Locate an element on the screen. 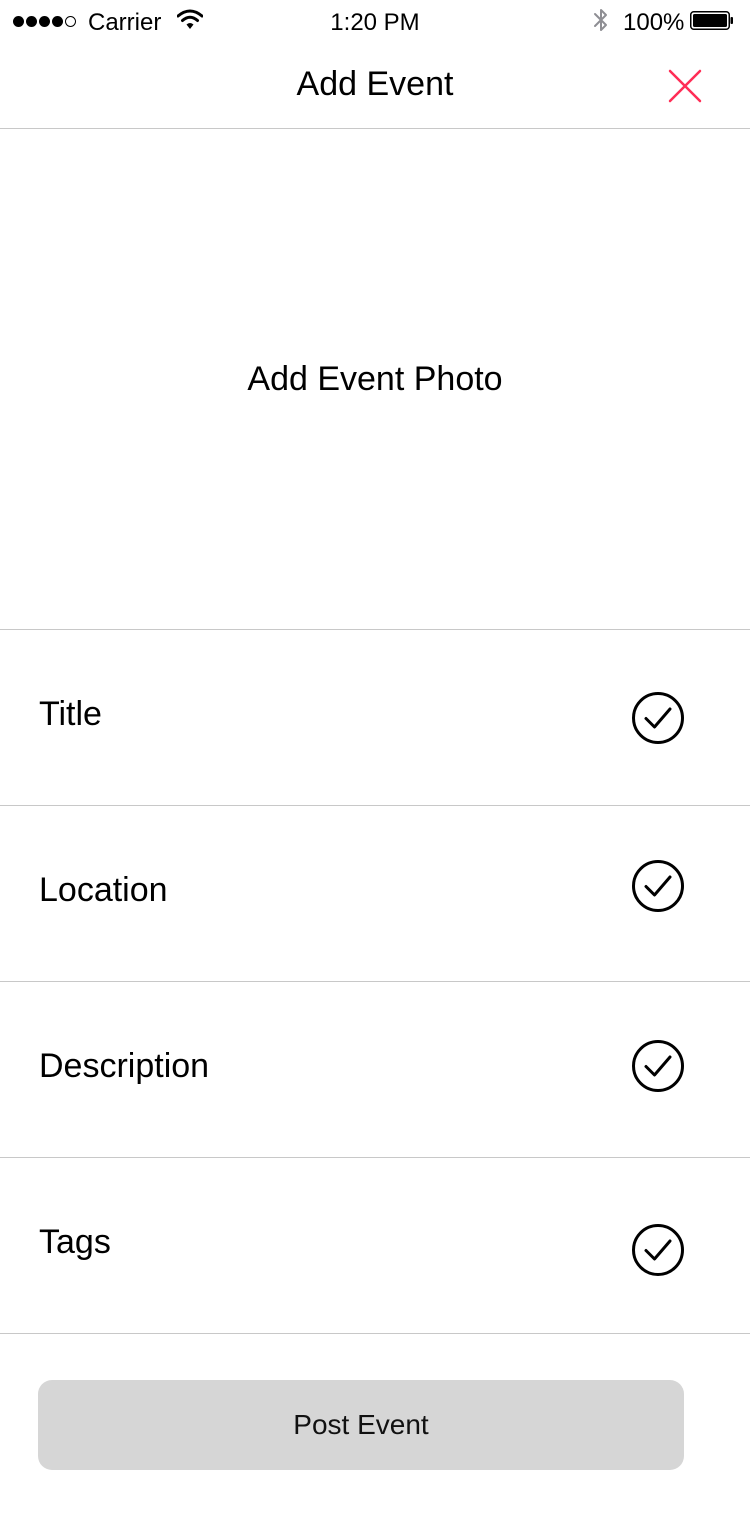  close-icon is located at coordinates (685, 86).